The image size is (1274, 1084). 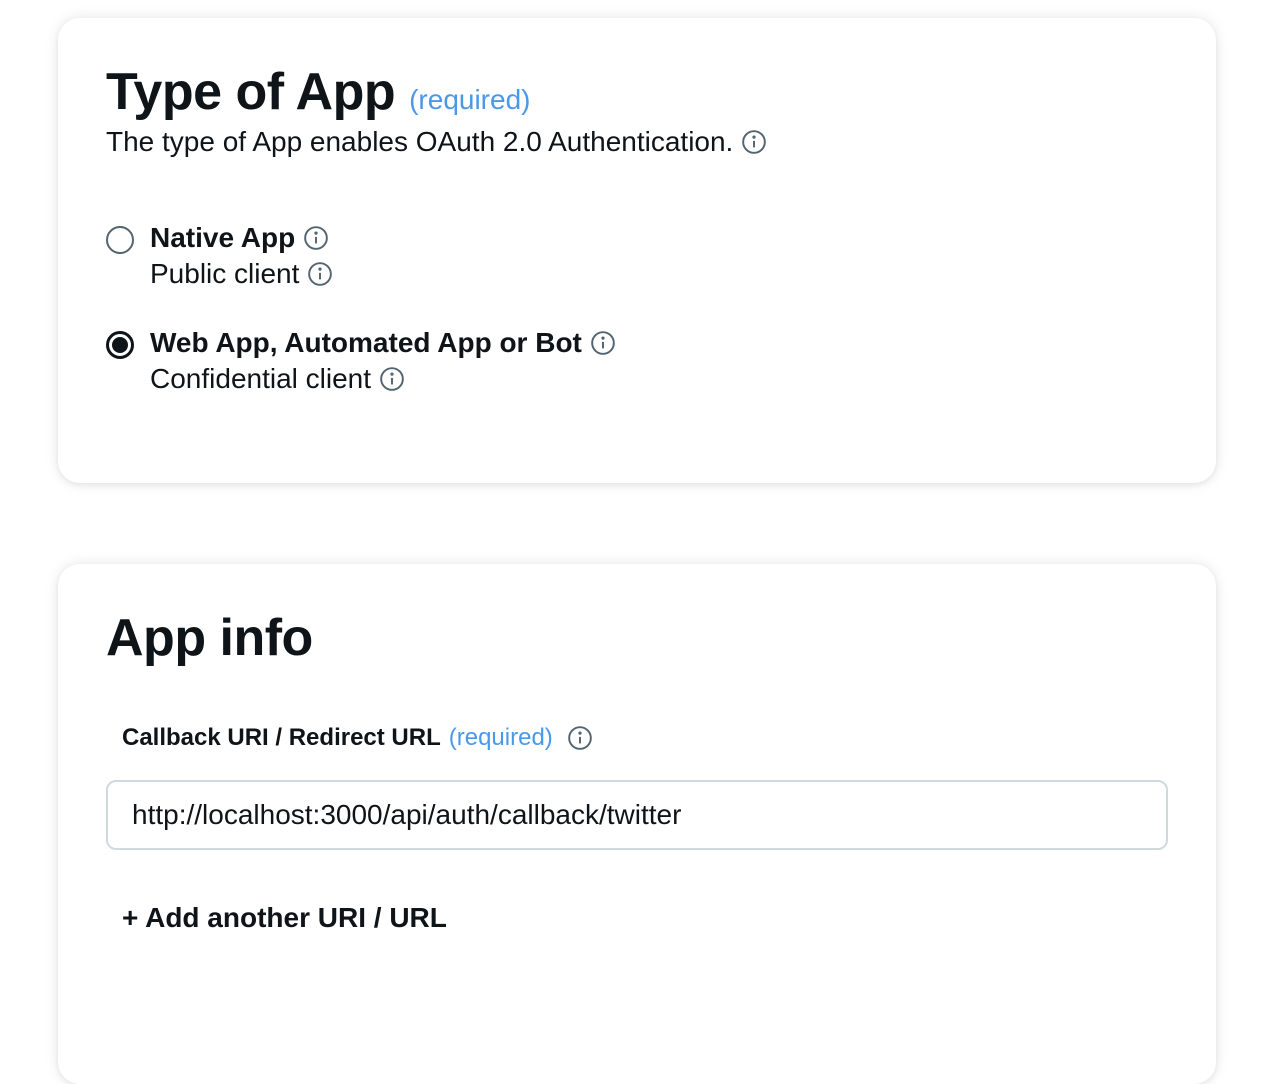 What do you see at coordinates (223, 237) in the screenshot?
I see `native-app-label-text: Native App` at bounding box center [223, 237].